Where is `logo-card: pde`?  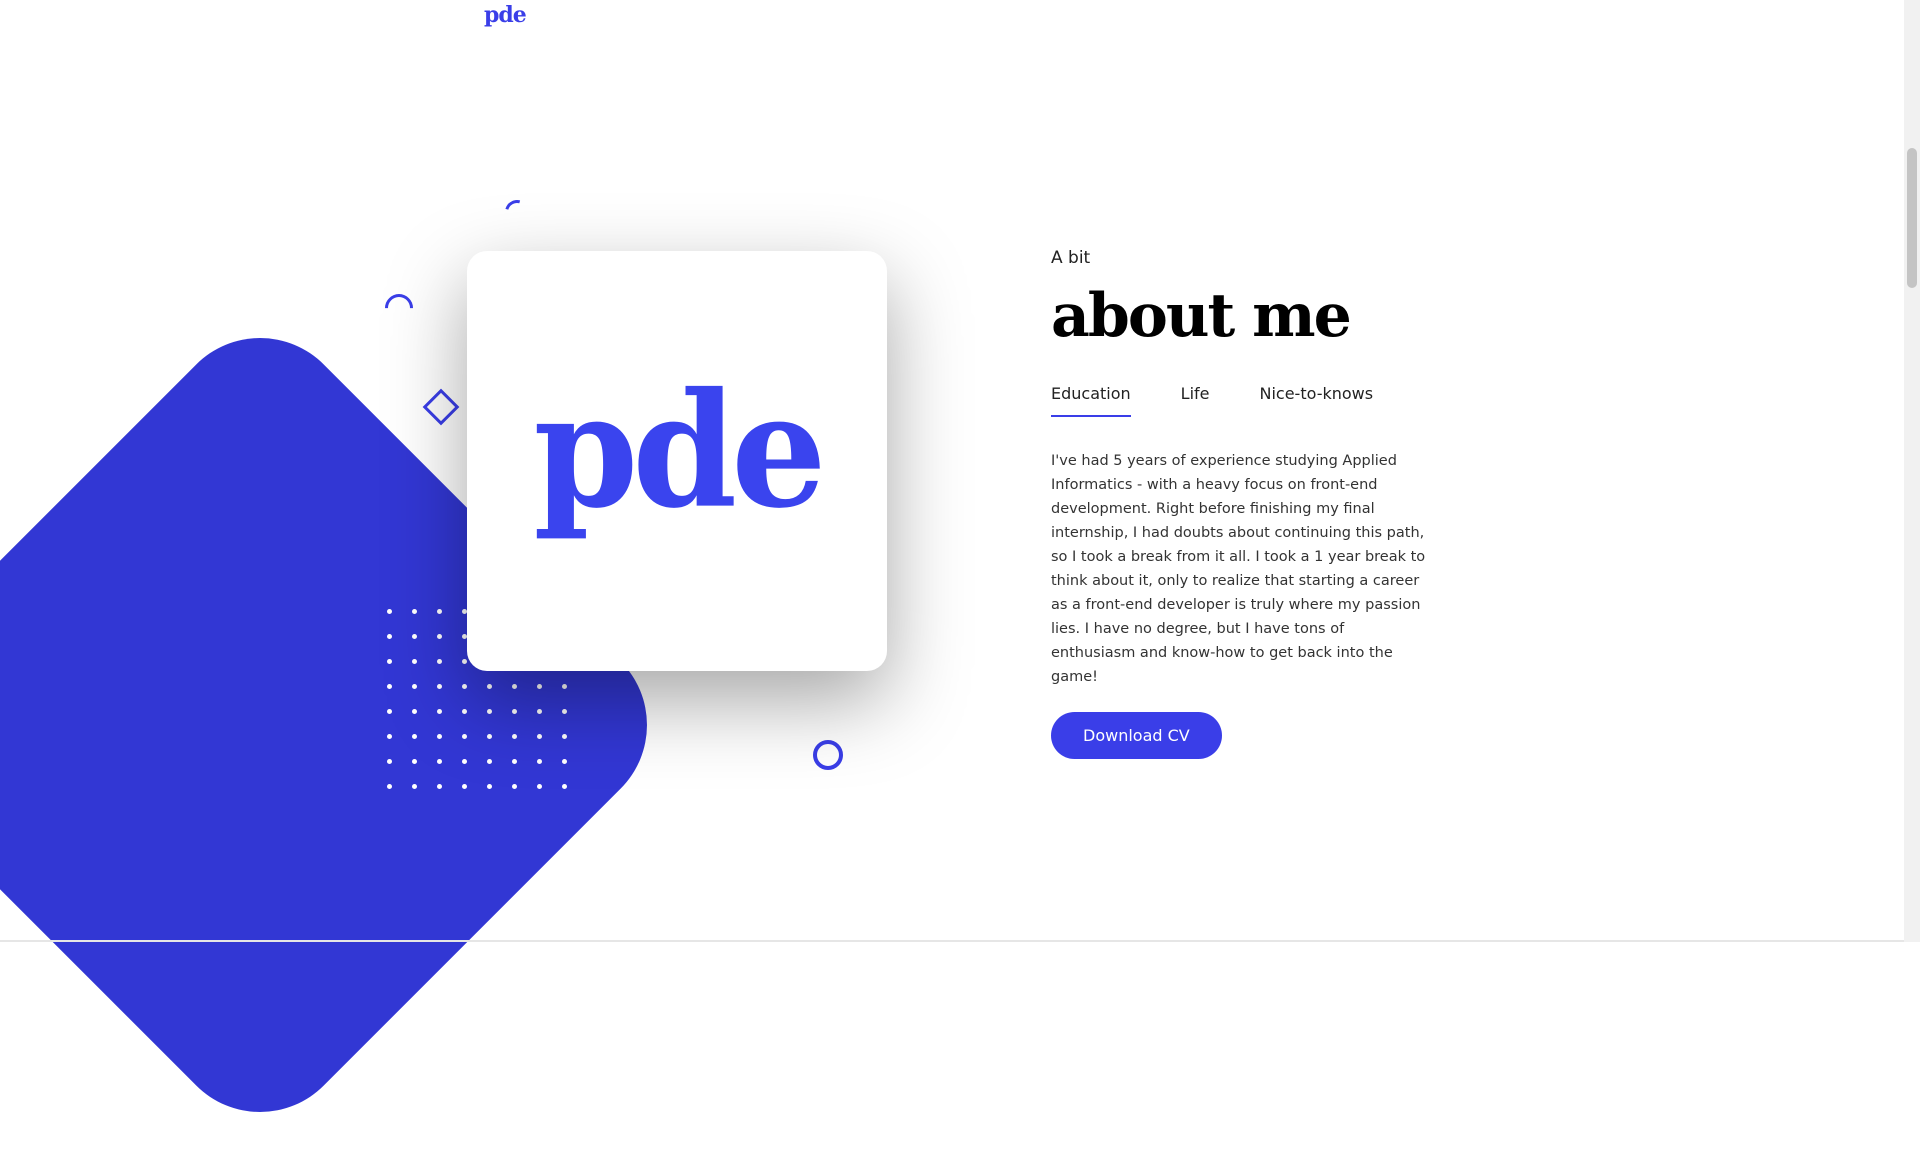
logo-card: pde is located at coordinates (677, 461).